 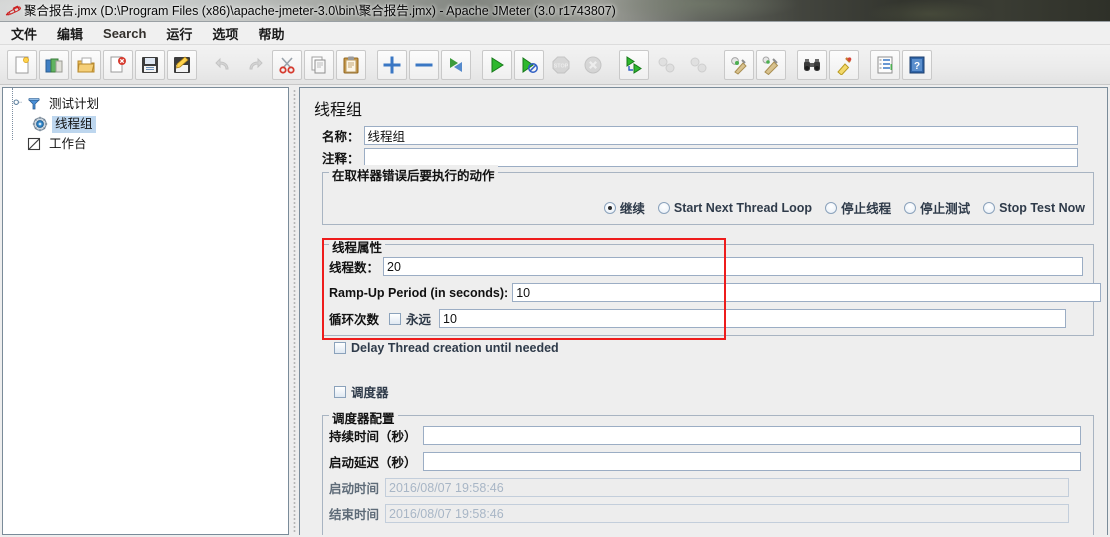 I want to click on search-button, so click(x=812, y=64).